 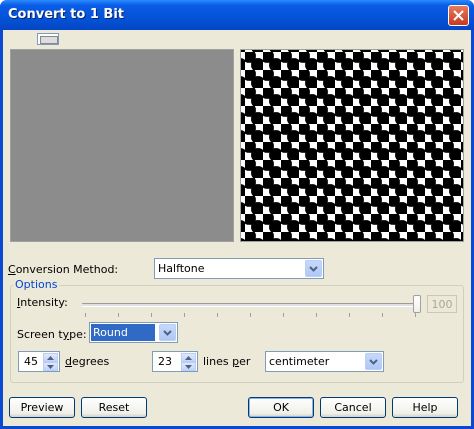 I want to click on close-icon, so click(x=458, y=15).